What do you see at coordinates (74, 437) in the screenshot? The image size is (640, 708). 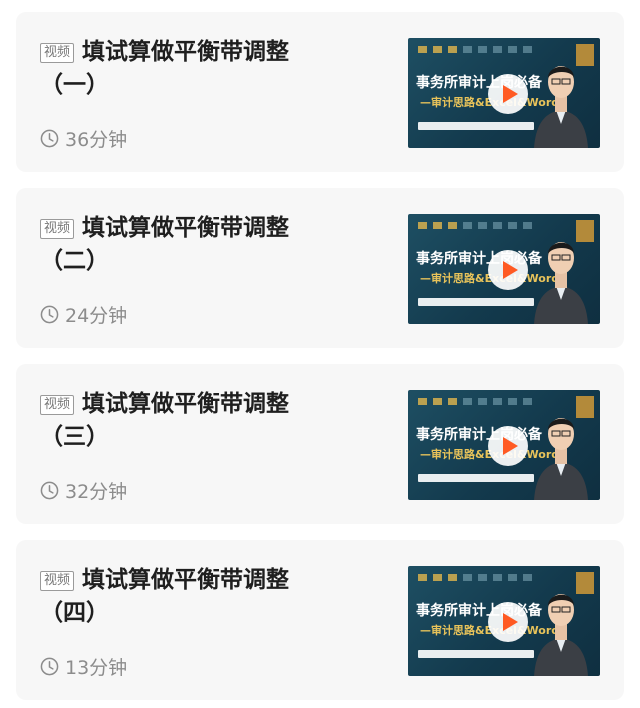 I see `course-title-line2: （三）` at bounding box center [74, 437].